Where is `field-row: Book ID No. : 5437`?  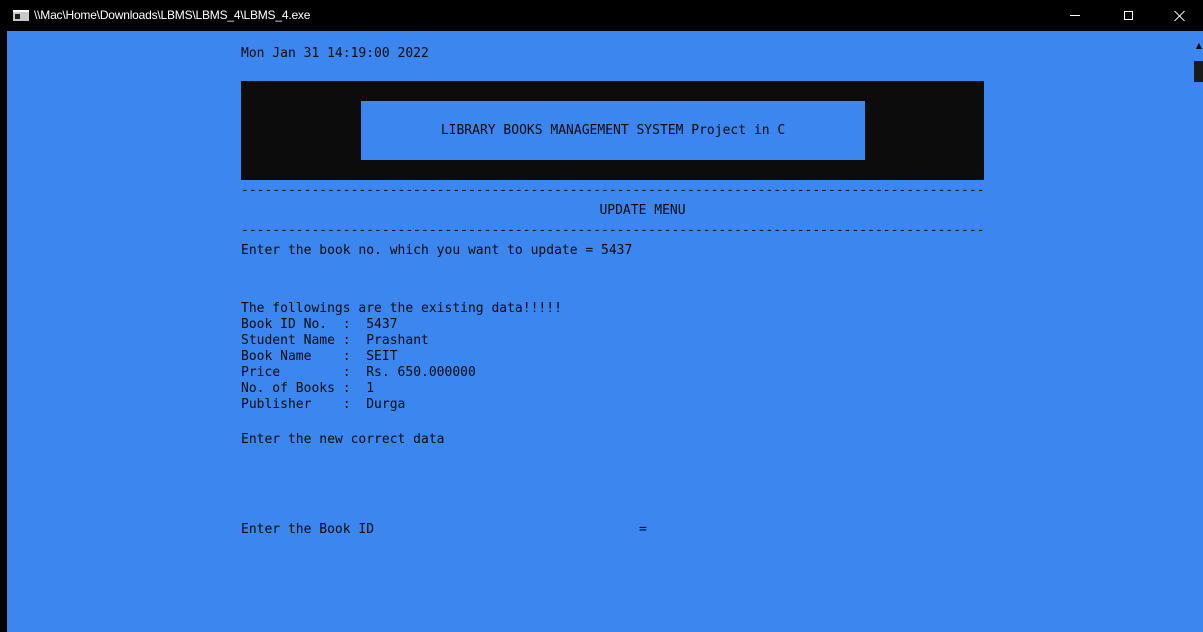
field-row: Book ID No. : 5437 is located at coordinates (319, 325).